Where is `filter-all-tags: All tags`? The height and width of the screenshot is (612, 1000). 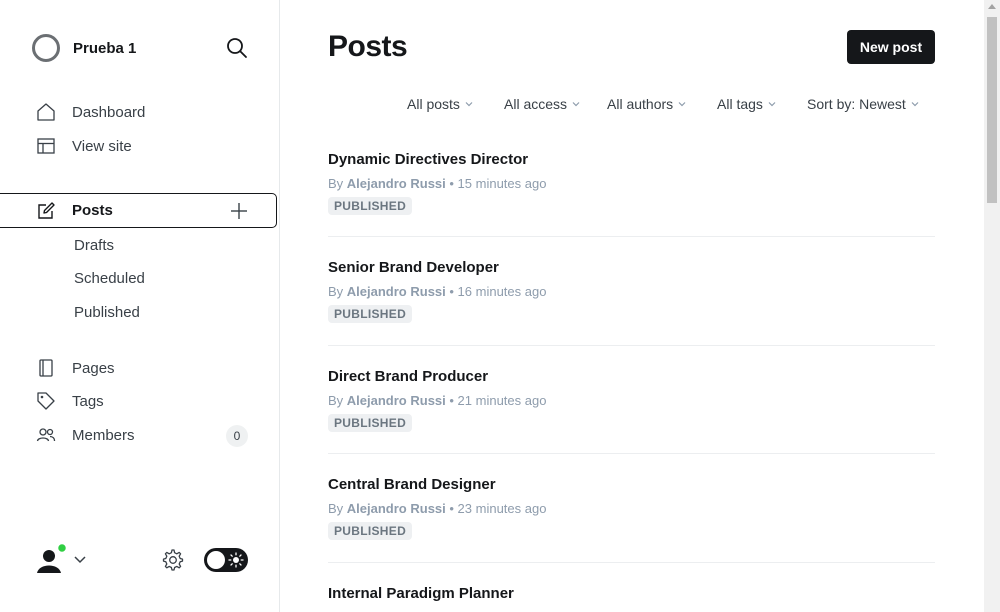 filter-all-tags: All tags is located at coordinates (746, 104).